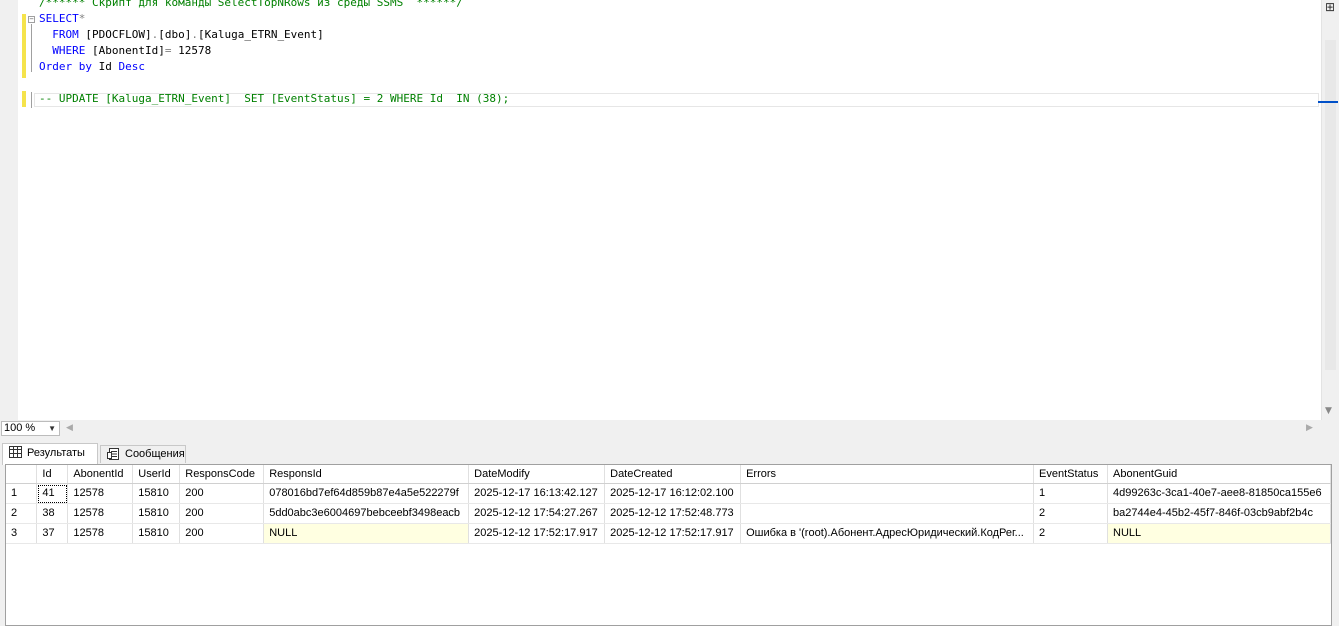  Describe the element at coordinates (260, 34) in the screenshot. I see `code-token: [Kaluga_ETRN_Event]` at that location.